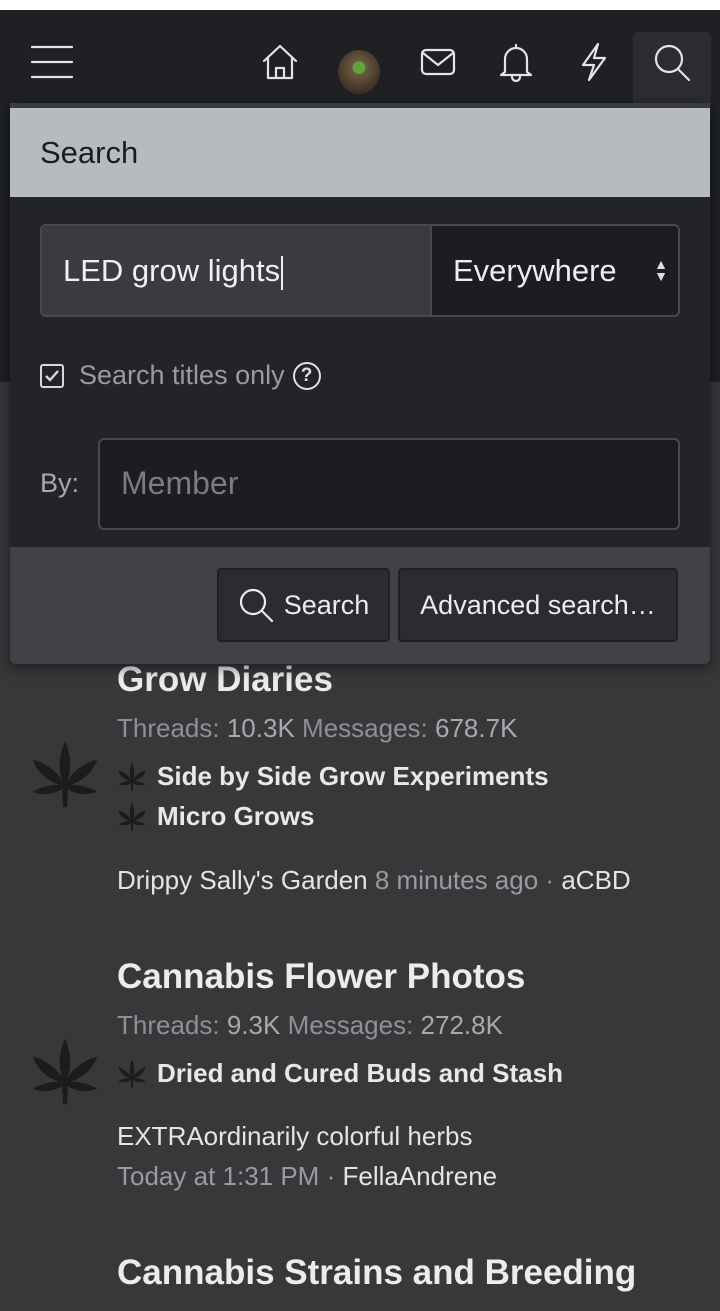 Image resolution: width=720 pixels, height=1311 pixels. I want to click on subforum-link: Side by Side Grow Experiments, so click(333, 776).